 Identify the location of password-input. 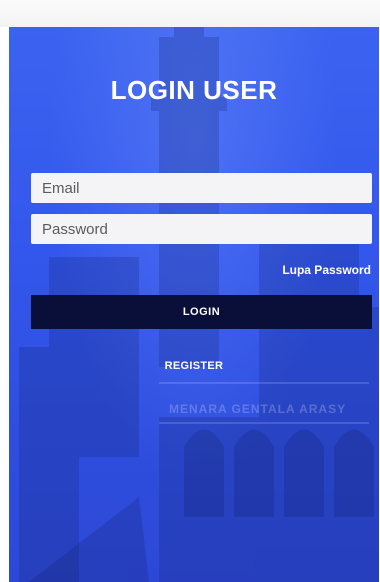
(201, 229).